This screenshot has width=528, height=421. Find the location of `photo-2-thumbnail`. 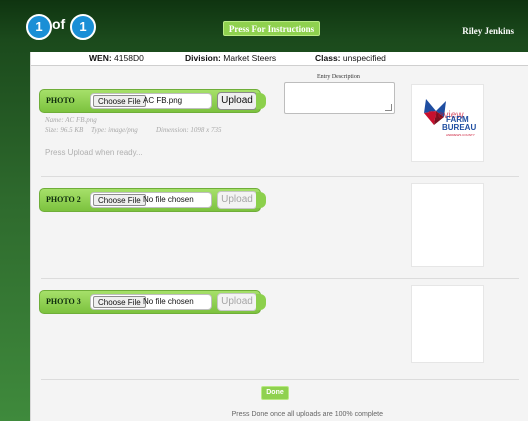

photo-2-thumbnail is located at coordinates (447, 225).